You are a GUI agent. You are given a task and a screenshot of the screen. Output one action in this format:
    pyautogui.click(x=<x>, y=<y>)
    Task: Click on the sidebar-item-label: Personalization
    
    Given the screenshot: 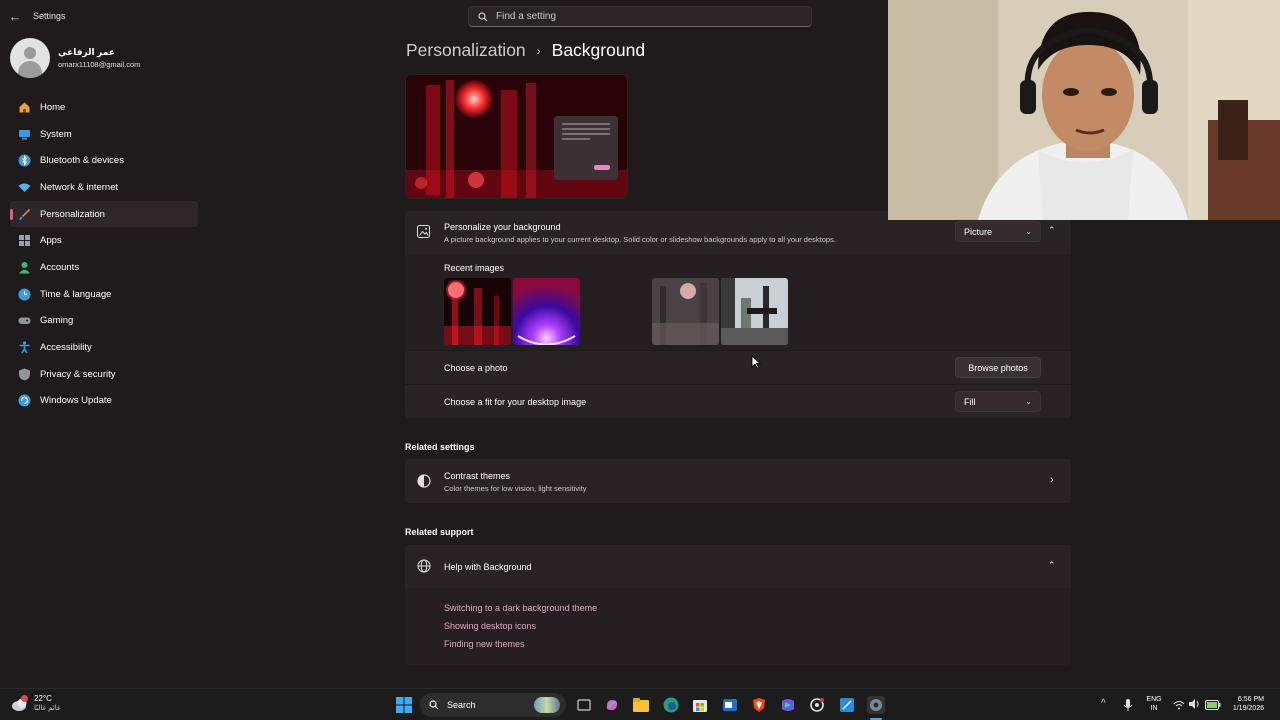 What is the action you would take?
    pyautogui.click(x=72, y=214)
    